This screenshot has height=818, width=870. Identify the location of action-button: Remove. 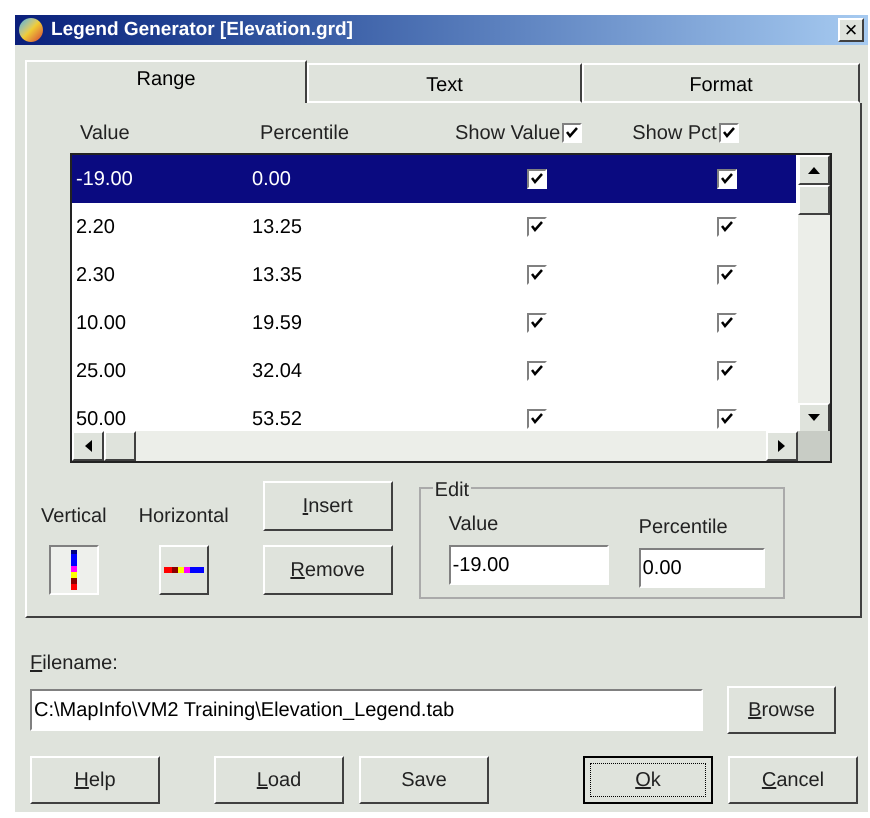
(327, 570).